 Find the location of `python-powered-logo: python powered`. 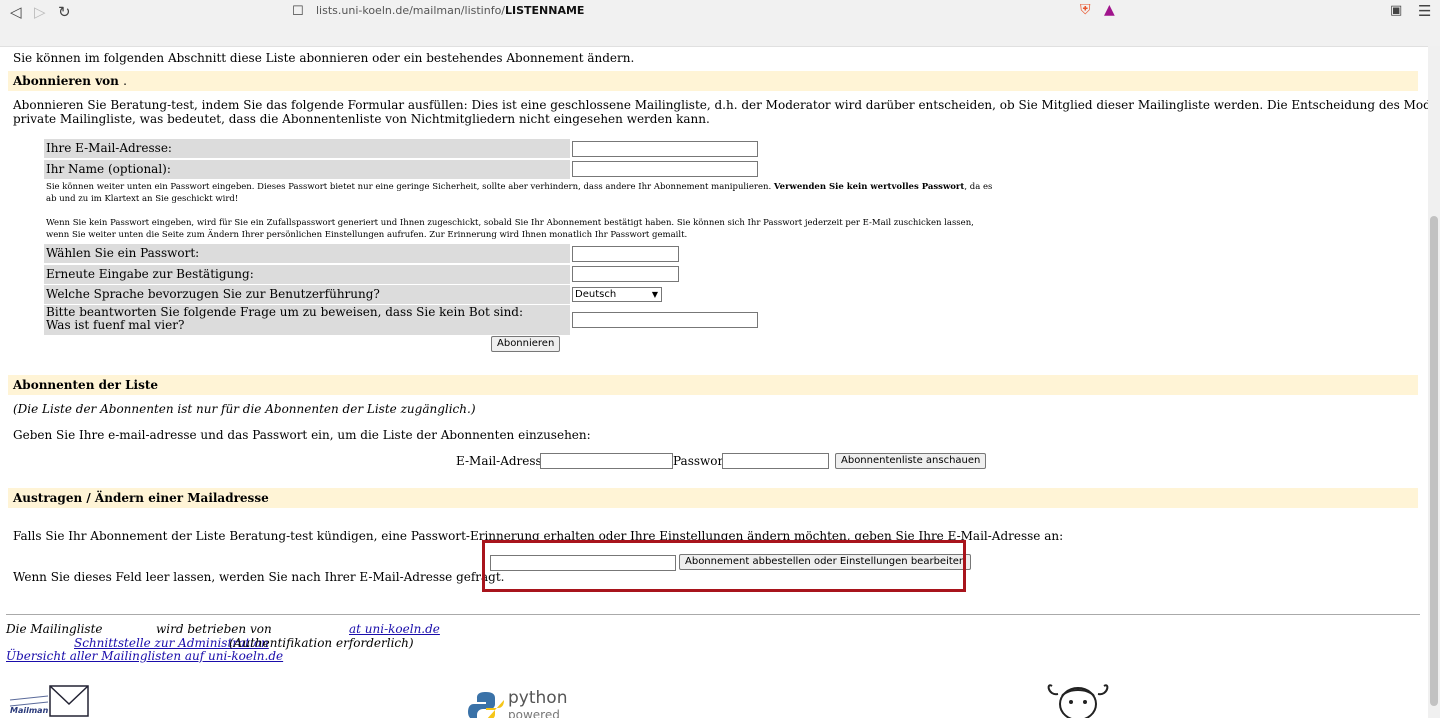

python-powered-logo: python powered is located at coordinates (523, 703).